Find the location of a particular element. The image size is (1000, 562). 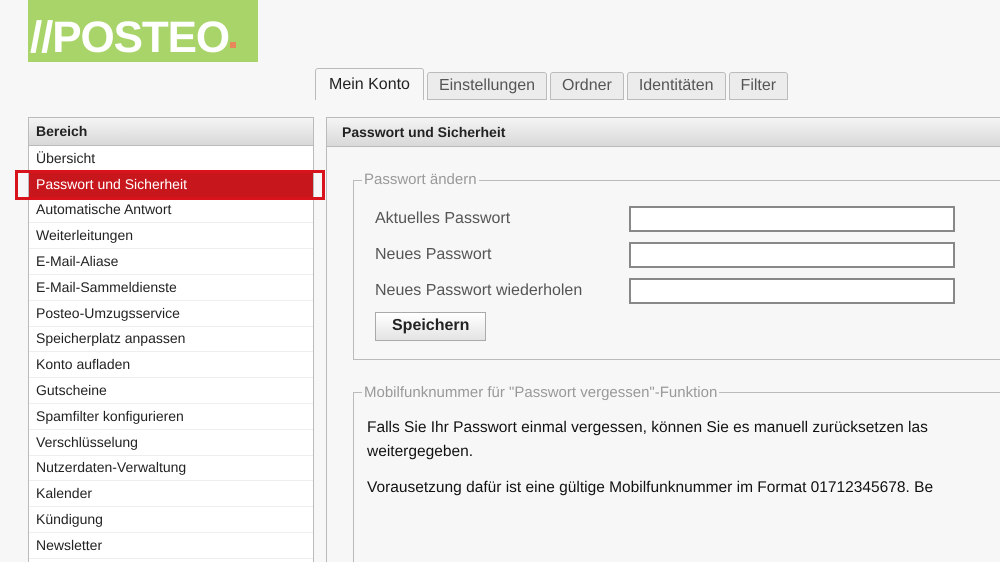

sidebar-header: Bereich is located at coordinates (171, 132).